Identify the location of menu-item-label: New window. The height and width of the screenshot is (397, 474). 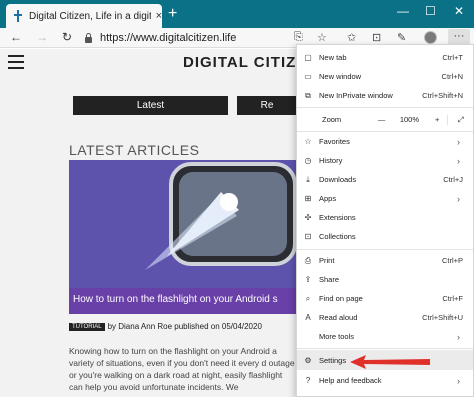
(340, 76).